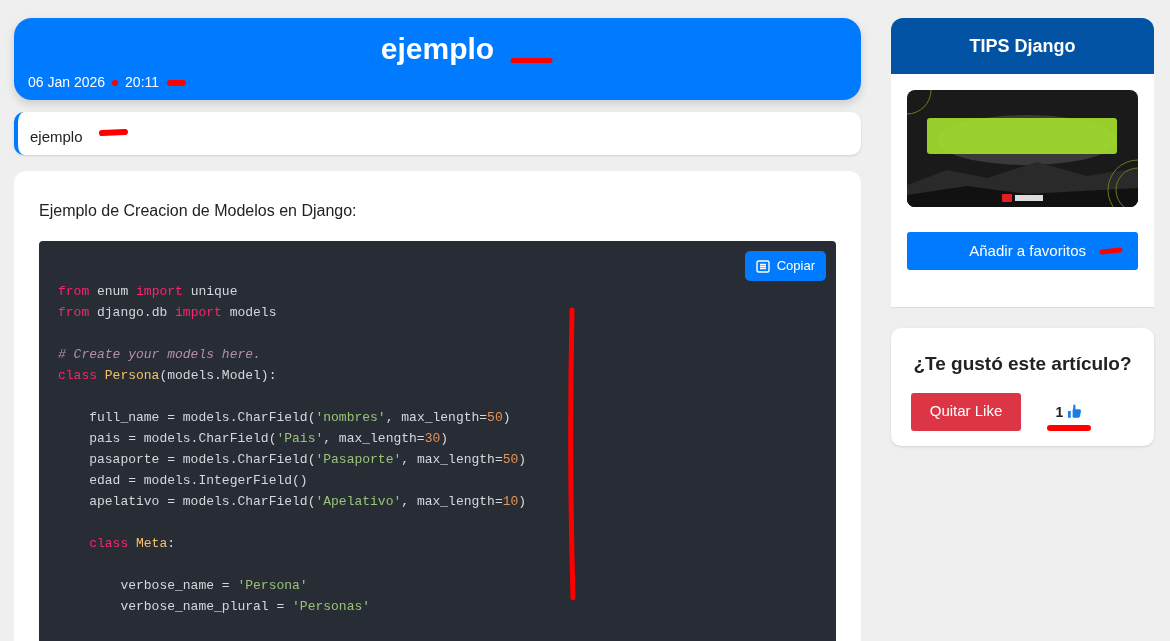 The image size is (1170, 641). Describe the element at coordinates (762, 266) in the screenshot. I see `clipboard-icon` at that location.